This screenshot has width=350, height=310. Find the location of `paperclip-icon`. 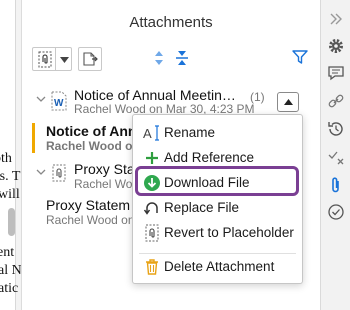

paperclip-icon is located at coordinates (336, 185).